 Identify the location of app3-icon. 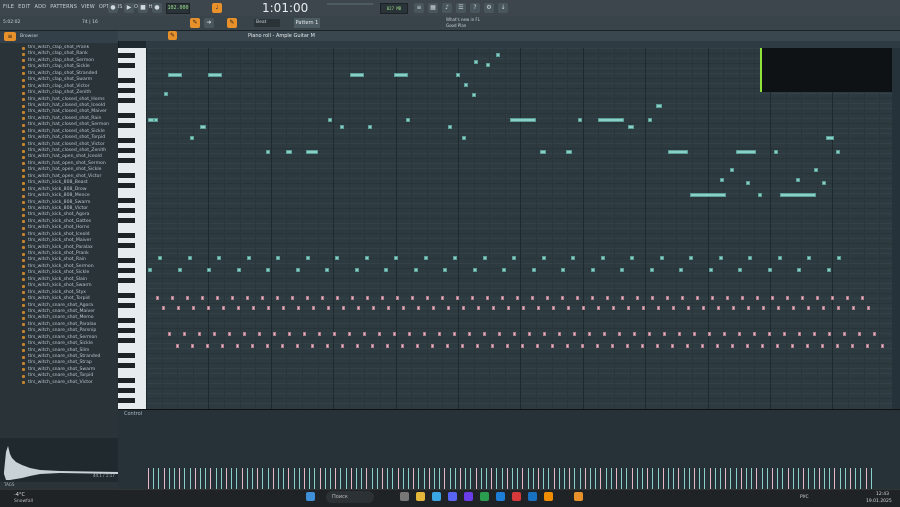
(500, 496).